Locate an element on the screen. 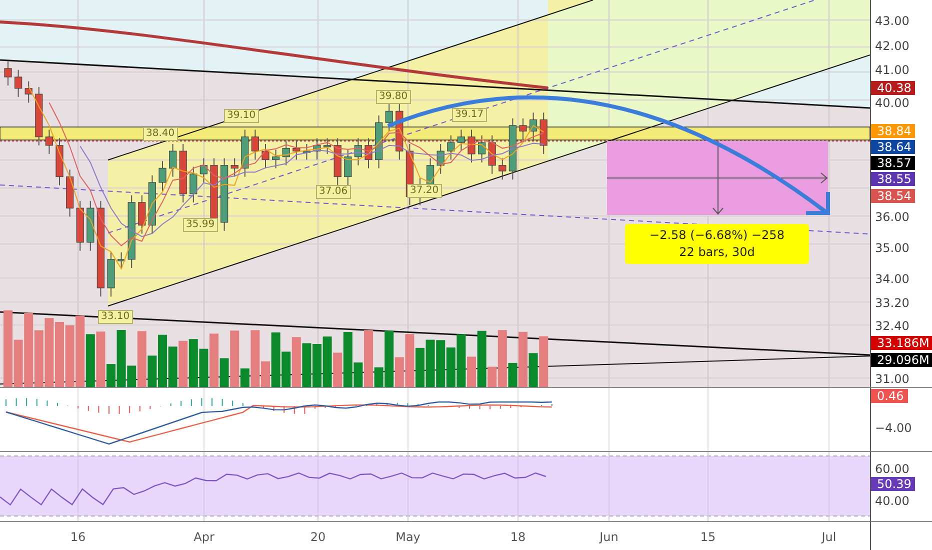 This screenshot has height=550, width=932. volume-tag: 29.096M is located at coordinates (901, 360).